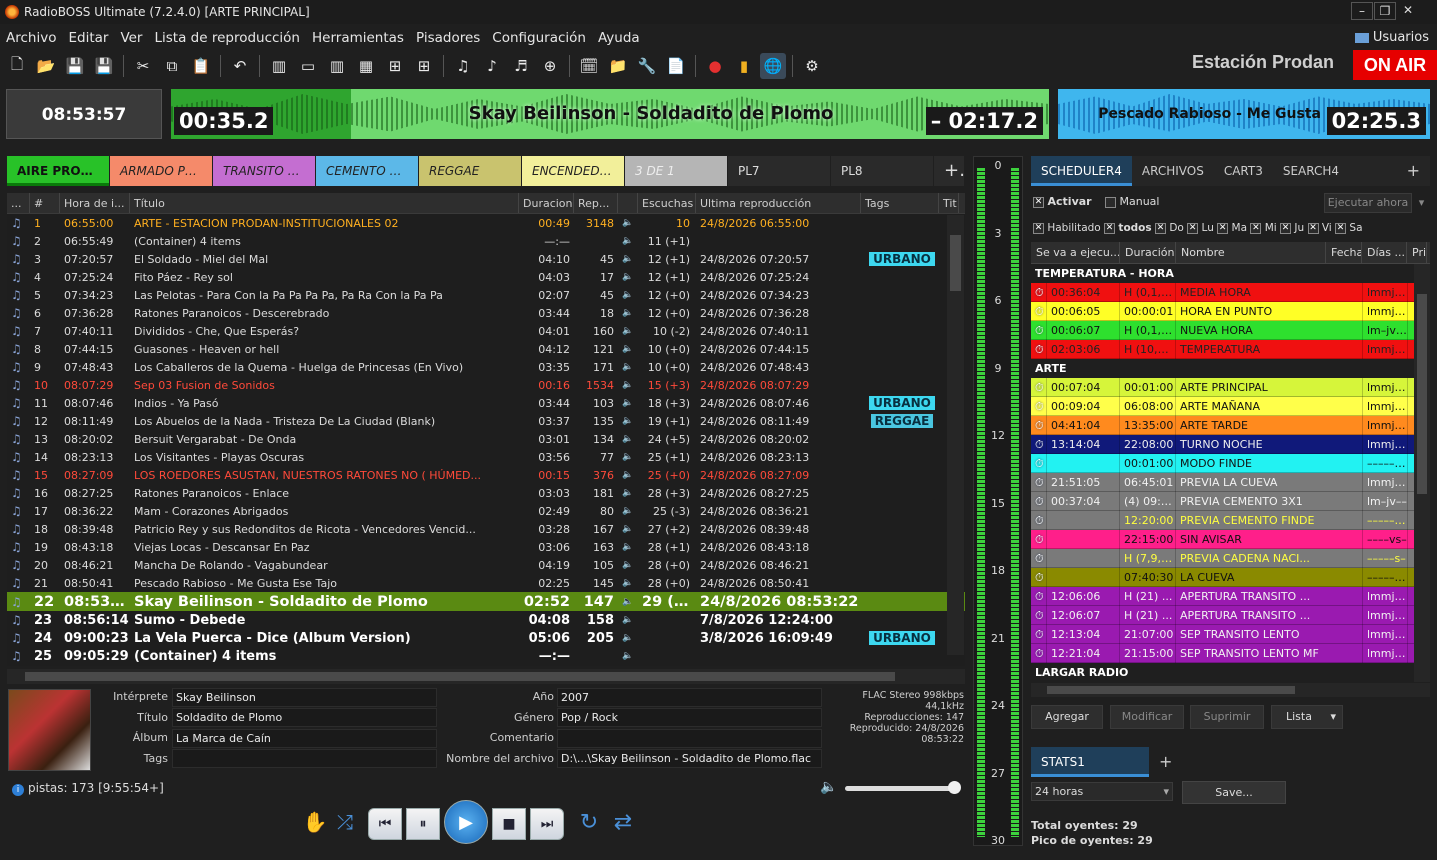  Describe the element at coordinates (31, 38) in the screenshot. I see `menu-archivo: Archivo` at that location.